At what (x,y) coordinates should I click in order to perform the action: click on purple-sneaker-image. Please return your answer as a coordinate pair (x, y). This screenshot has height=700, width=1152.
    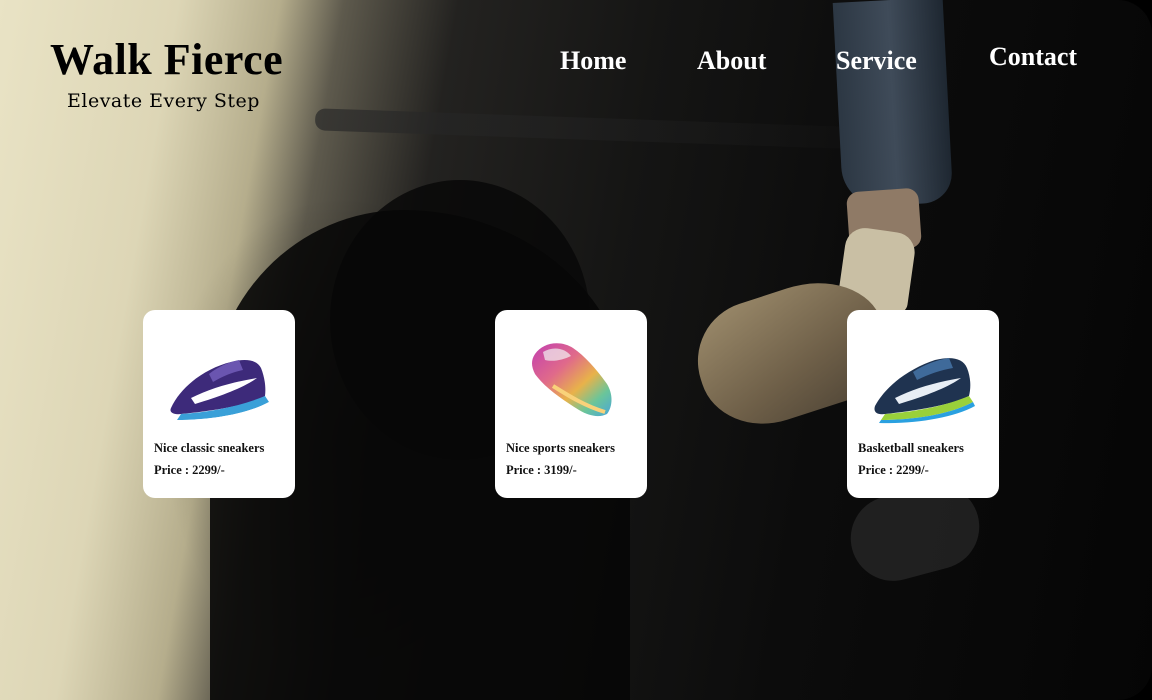
    Looking at the image, I should click on (220, 392).